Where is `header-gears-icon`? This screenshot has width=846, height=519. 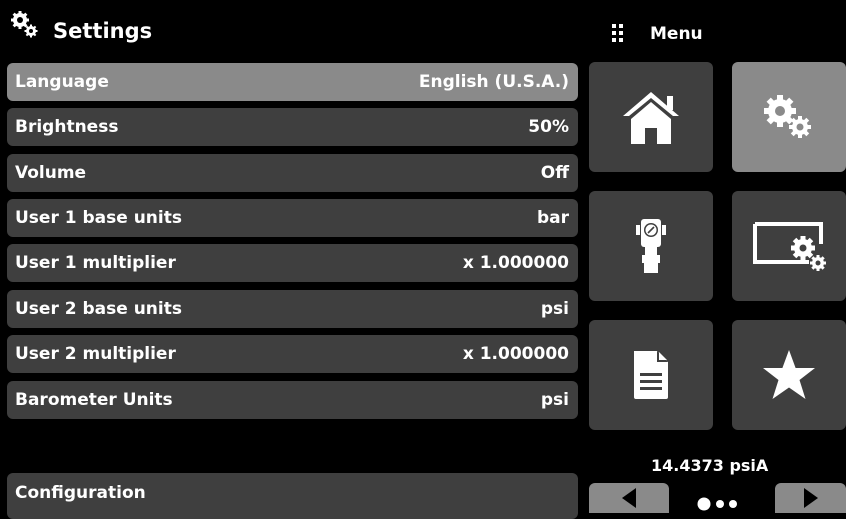 header-gears-icon is located at coordinates (25, 25).